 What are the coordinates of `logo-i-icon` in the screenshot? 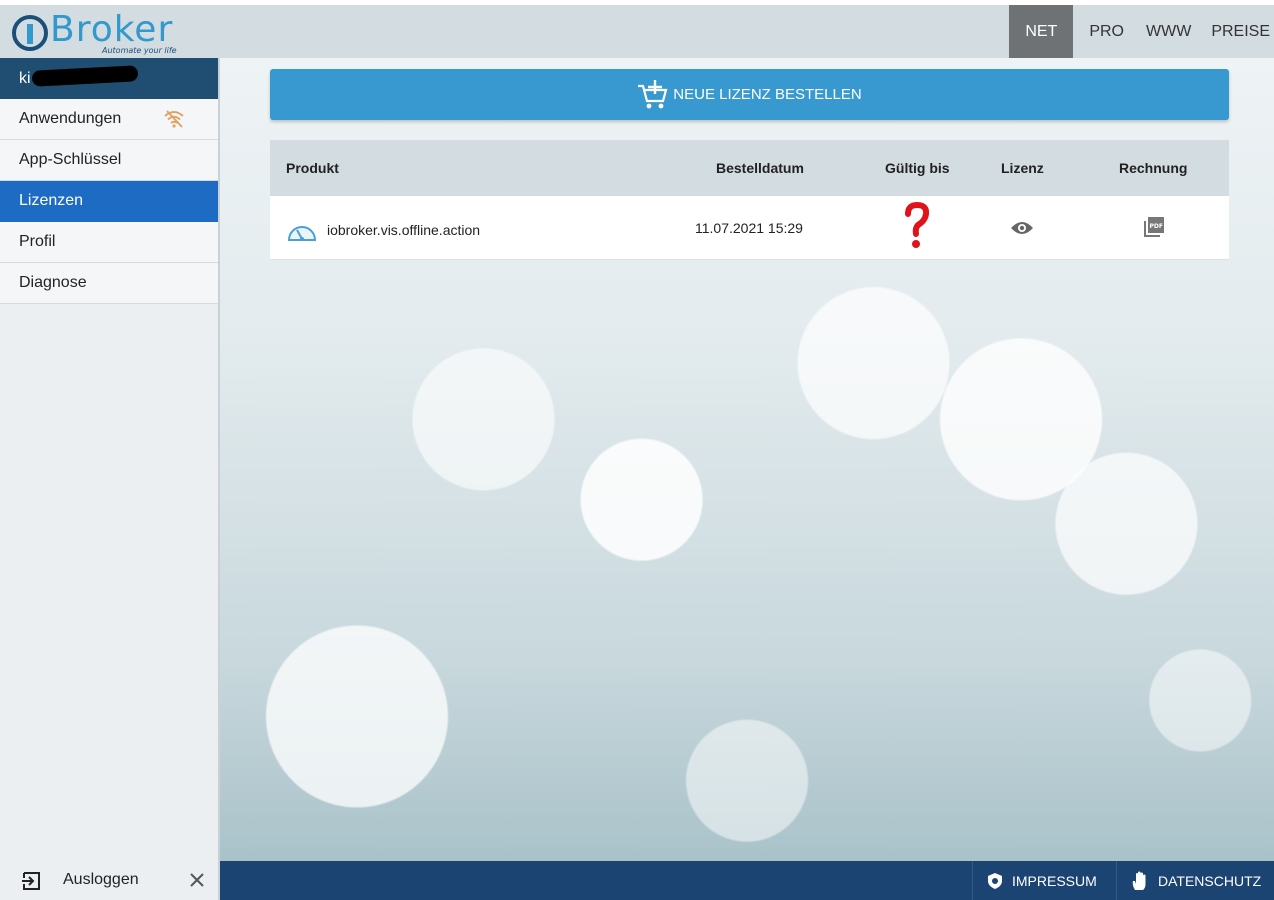 It's located at (30, 33).